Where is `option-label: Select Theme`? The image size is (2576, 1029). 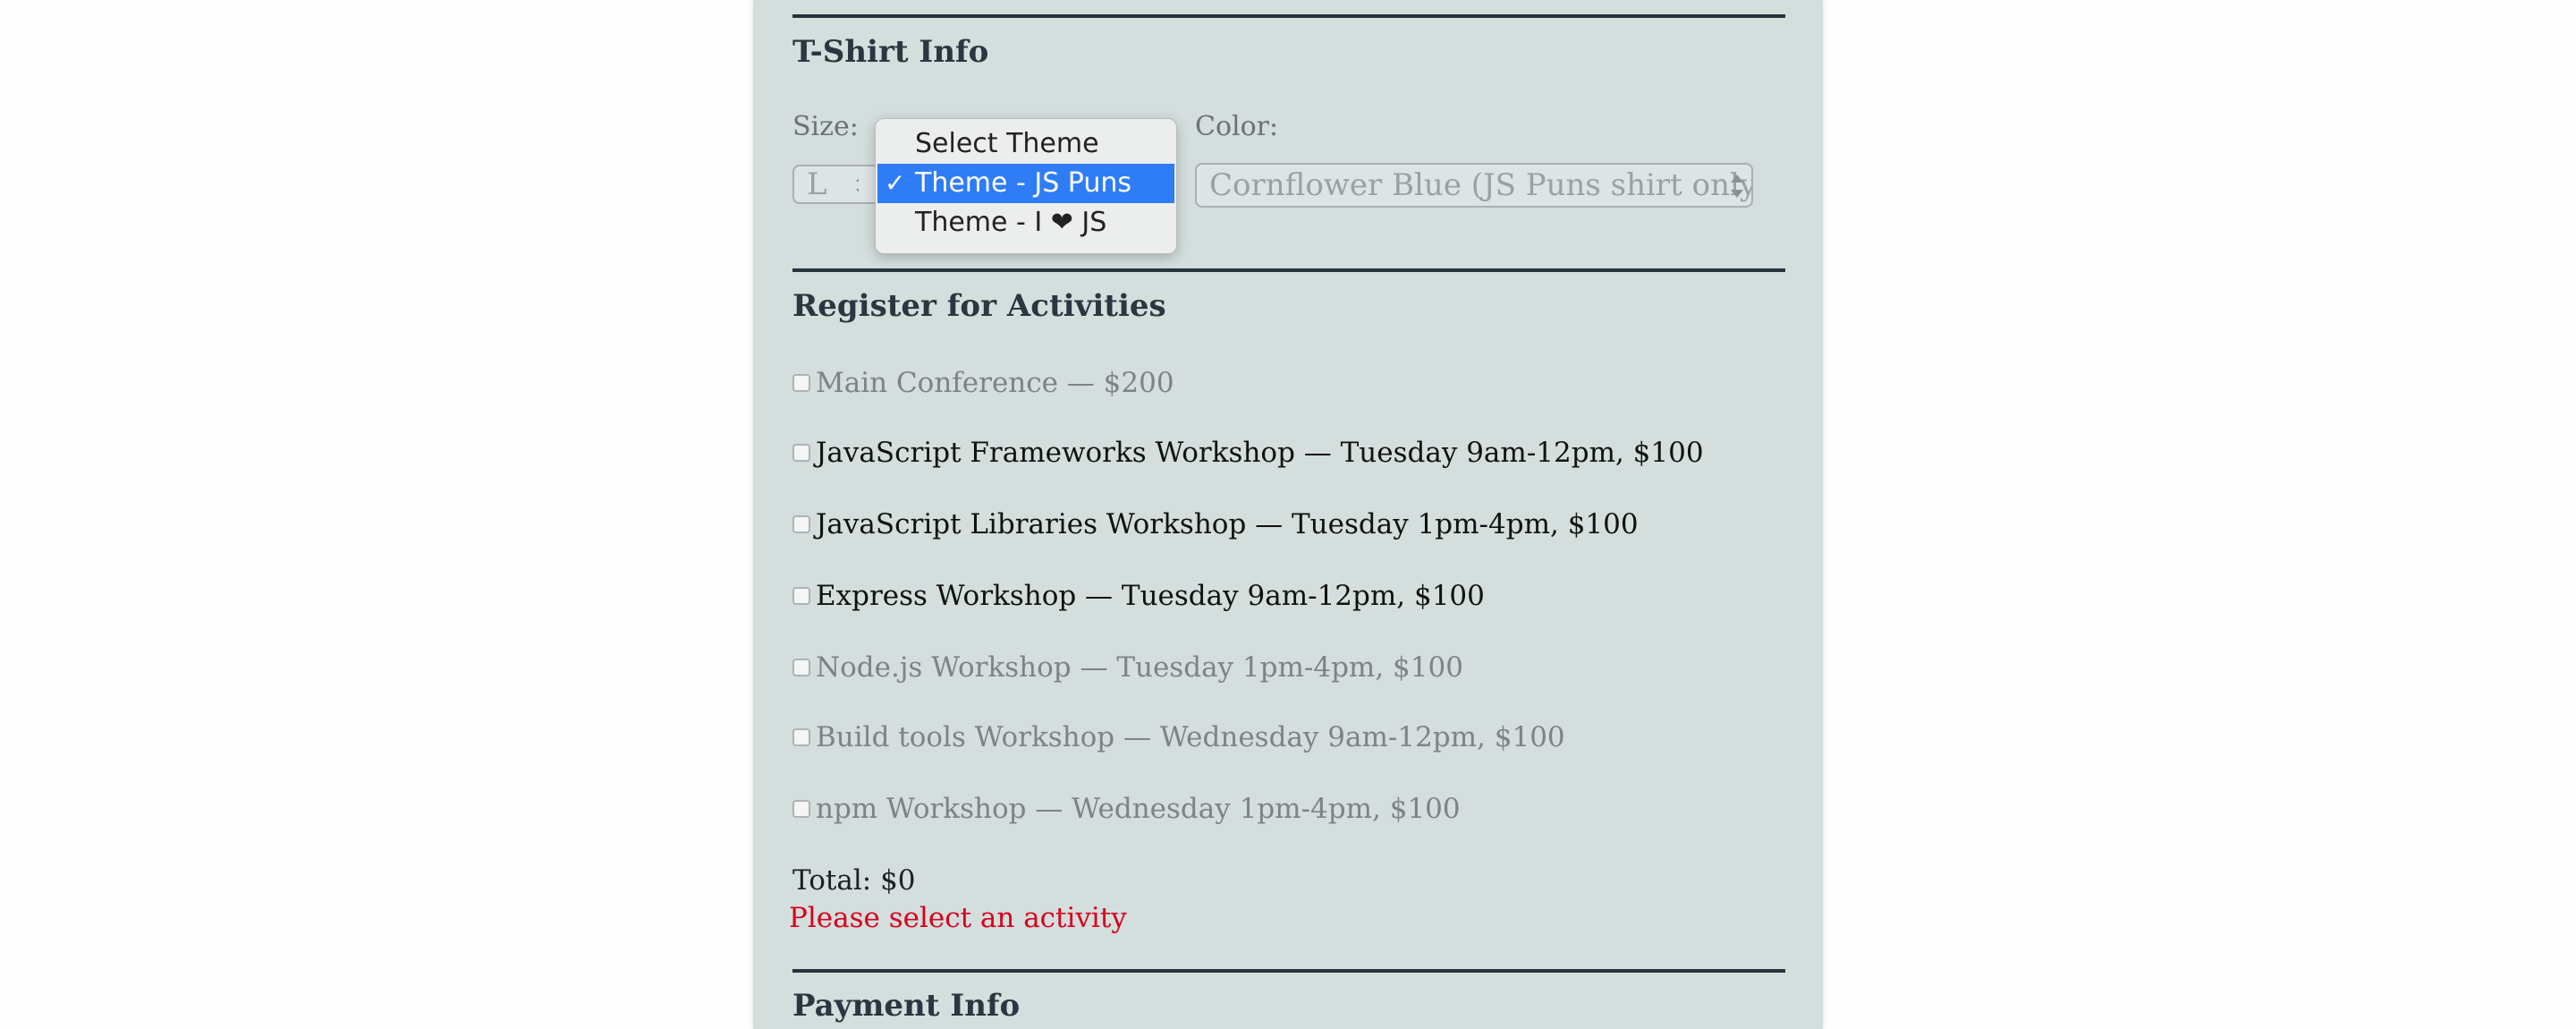
option-label: Select Theme is located at coordinates (1007, 143).